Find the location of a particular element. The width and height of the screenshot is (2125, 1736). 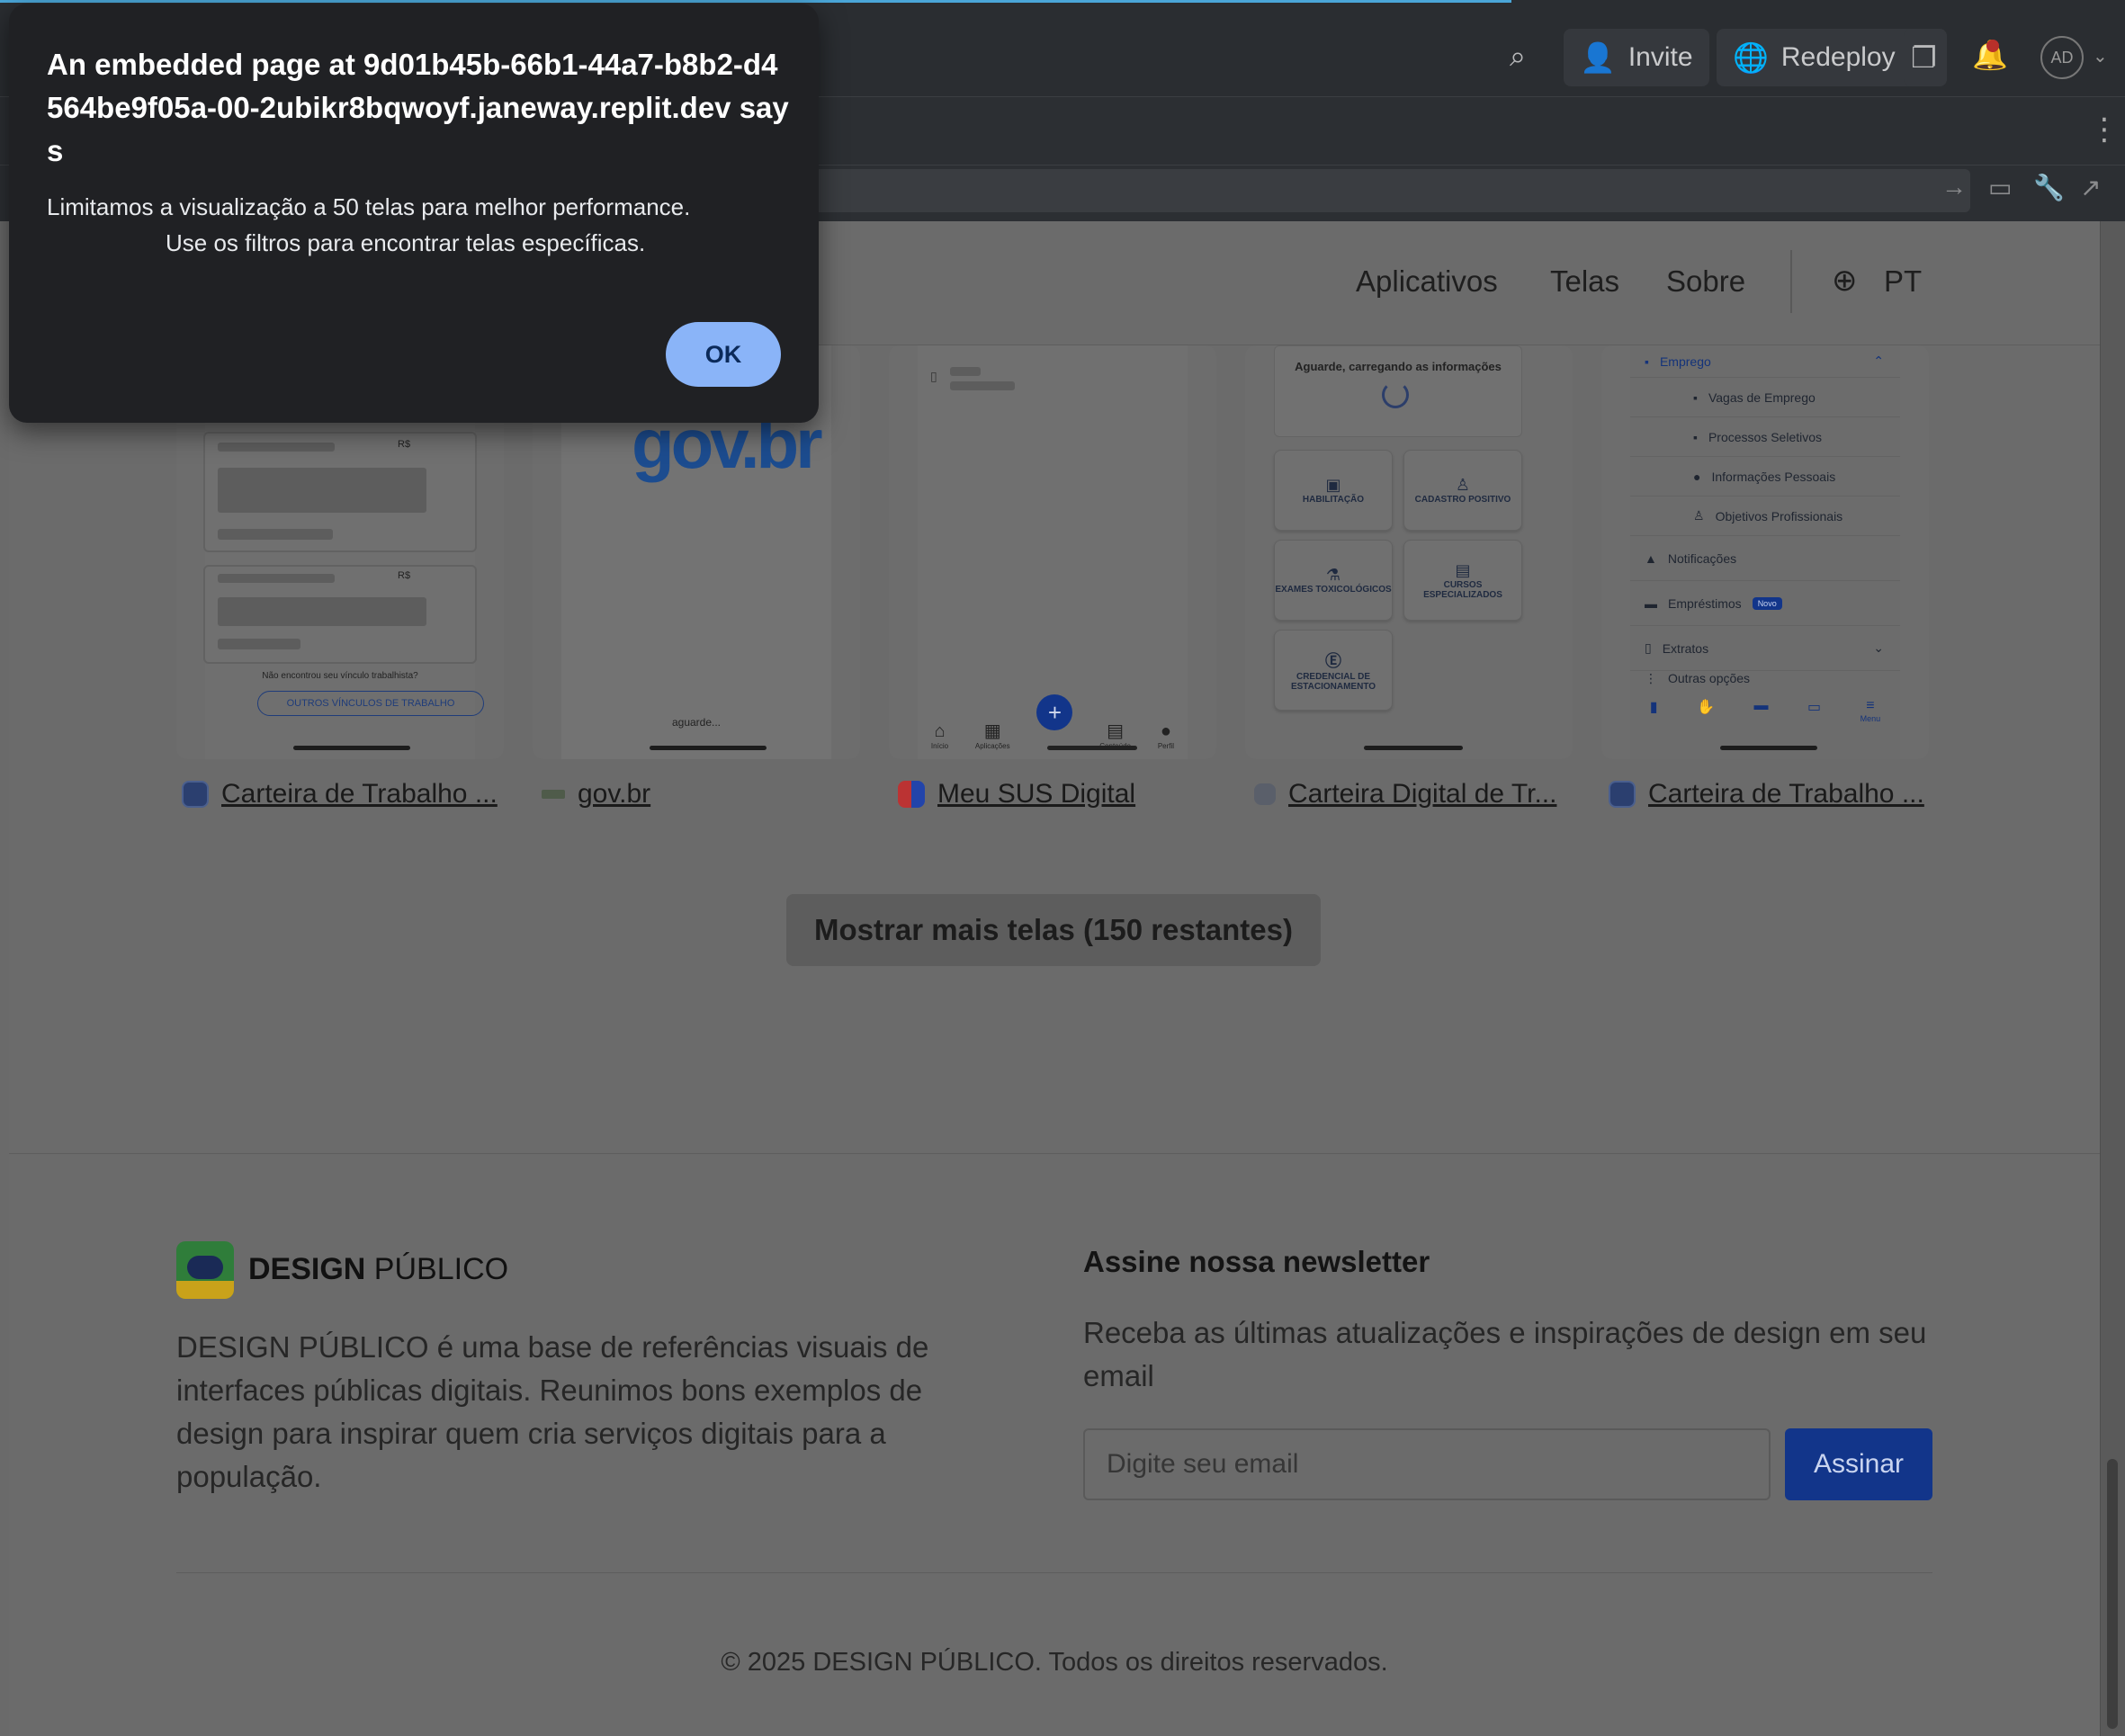

tab-label: Início is located at coordinates (940, 746).